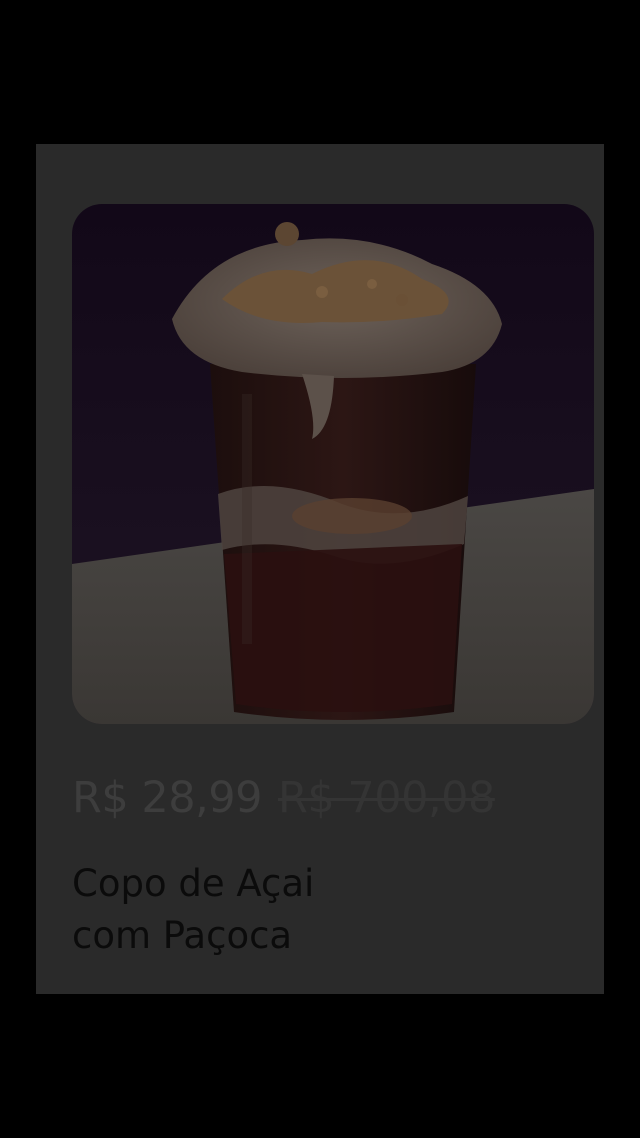 The width and height of the screenshot is (640, 1138). What do you see at coordinates (386, 798) in the screenshot?
I see `original-price: R$ 700,08` at bounding box center [386, 798].